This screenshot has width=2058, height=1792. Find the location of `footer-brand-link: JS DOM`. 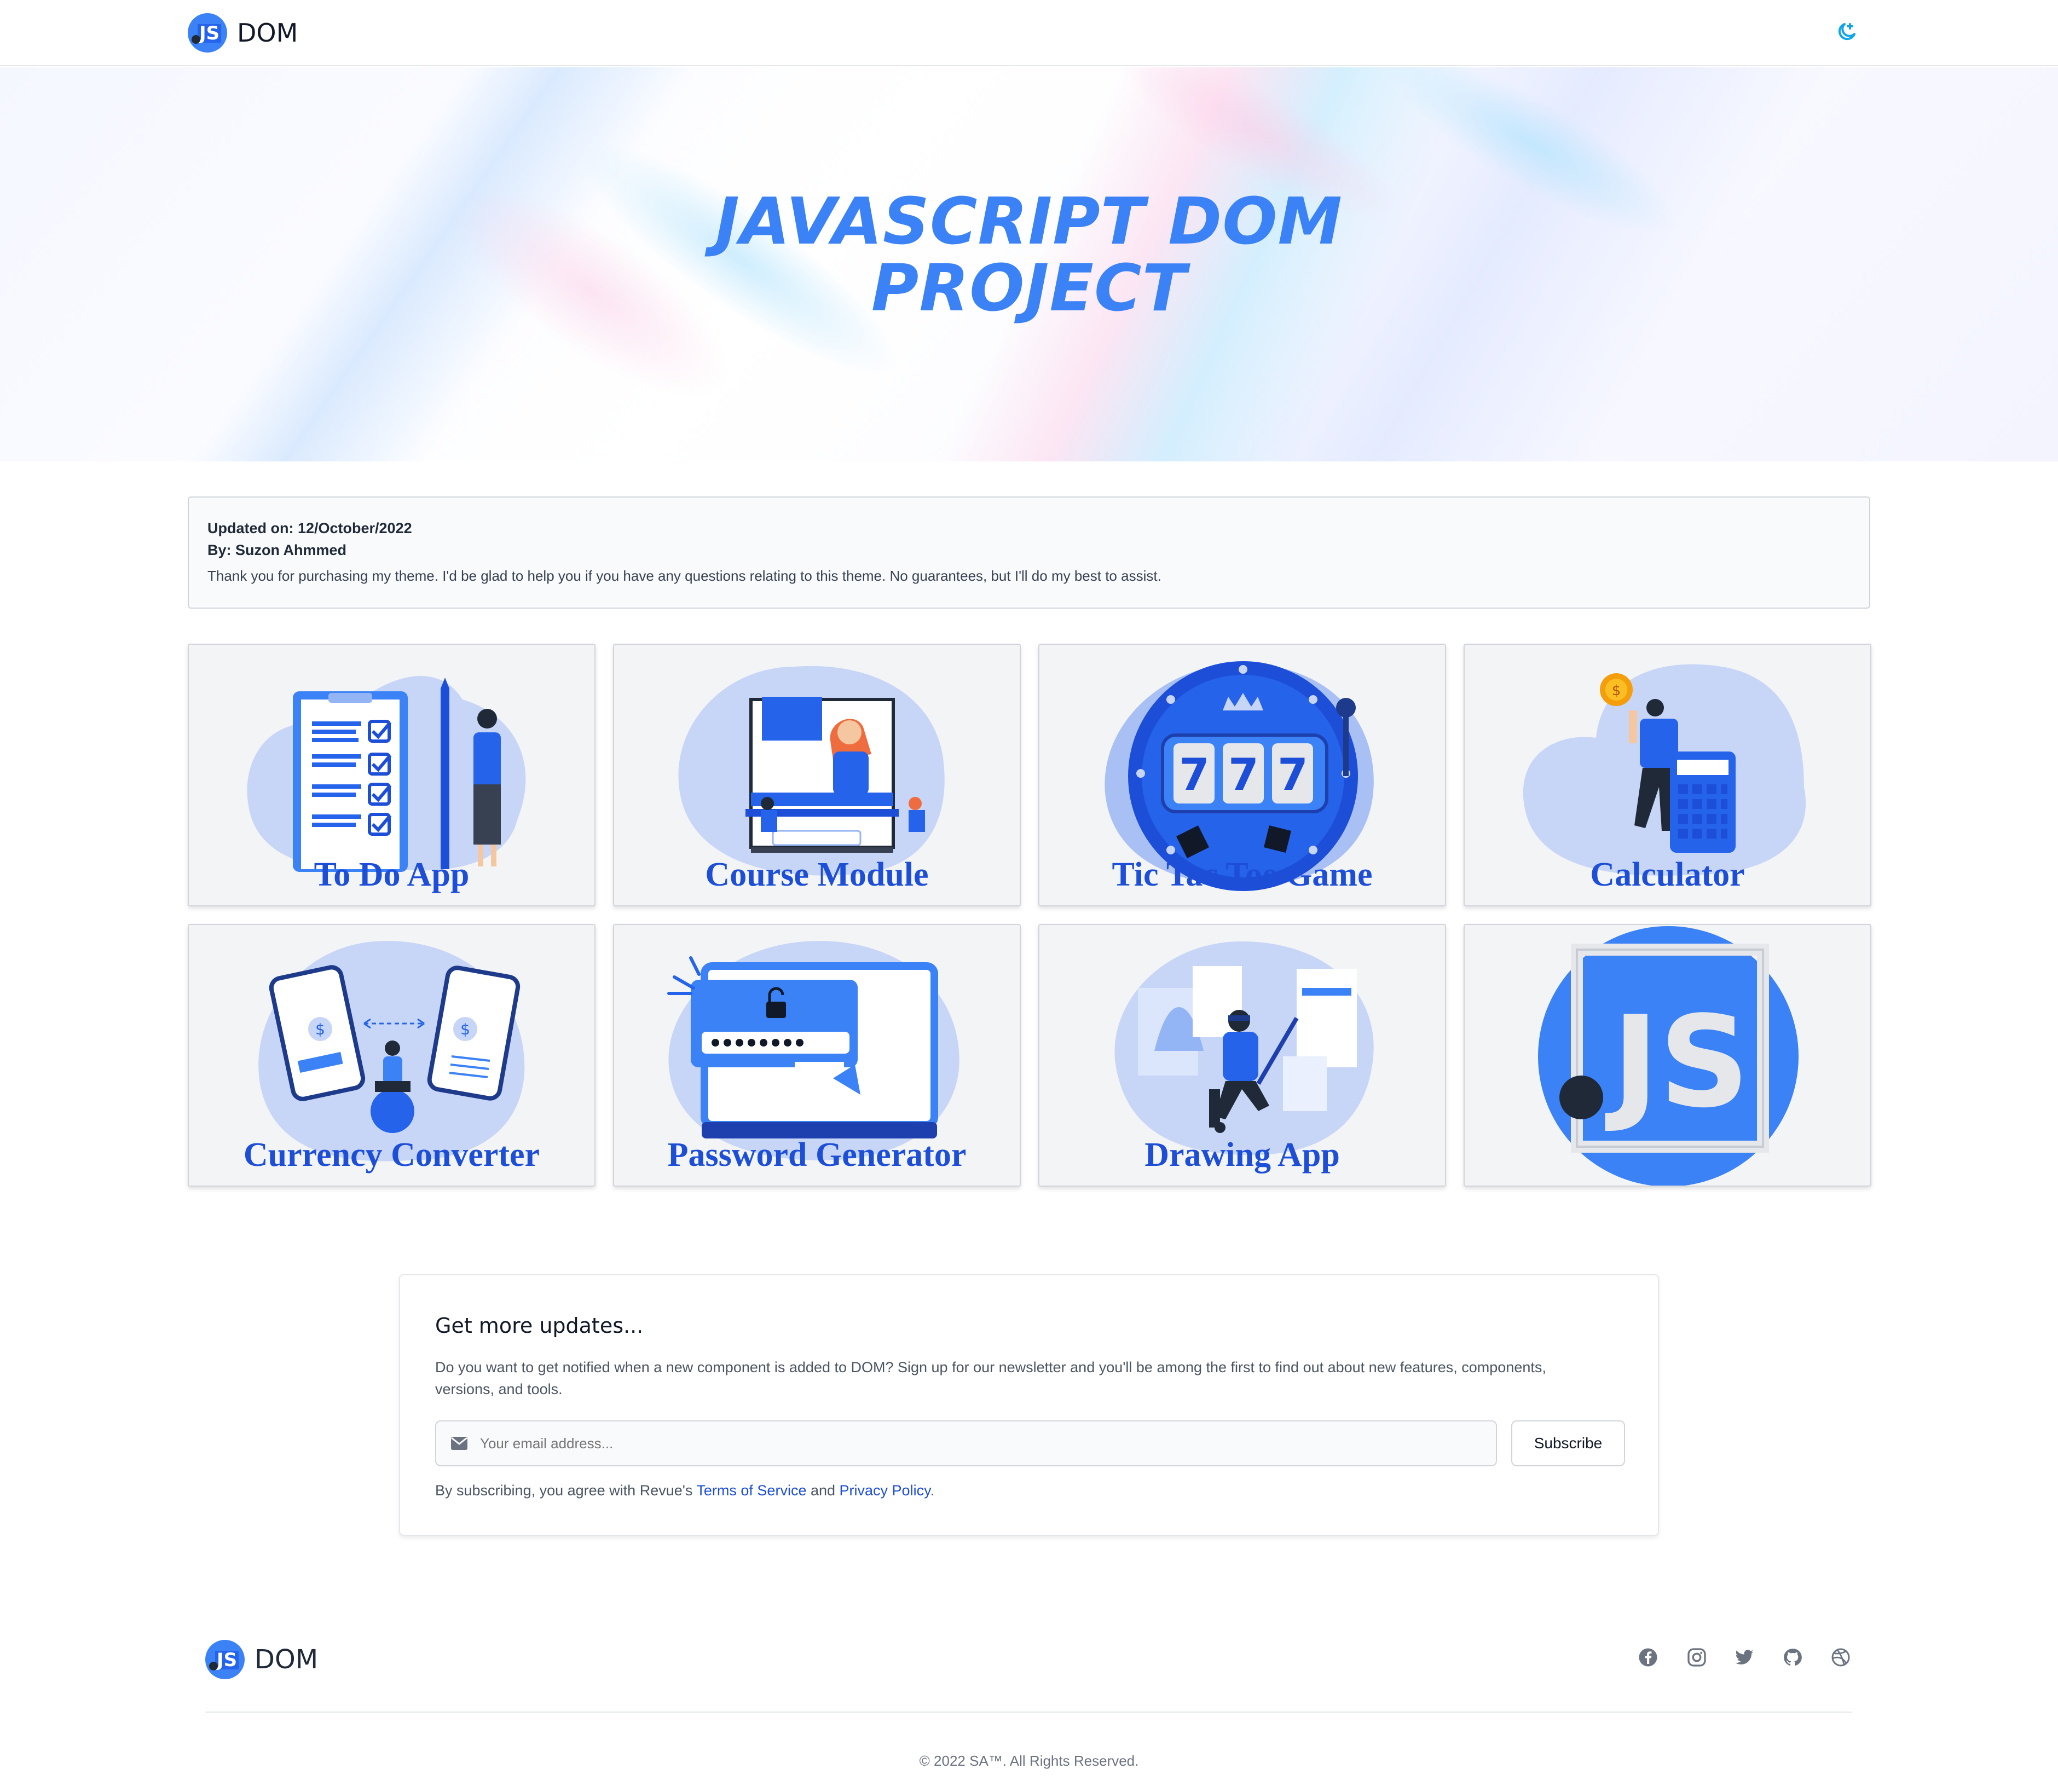

footer-brand-link: JS DOM is located at coordinates (261, 1659).